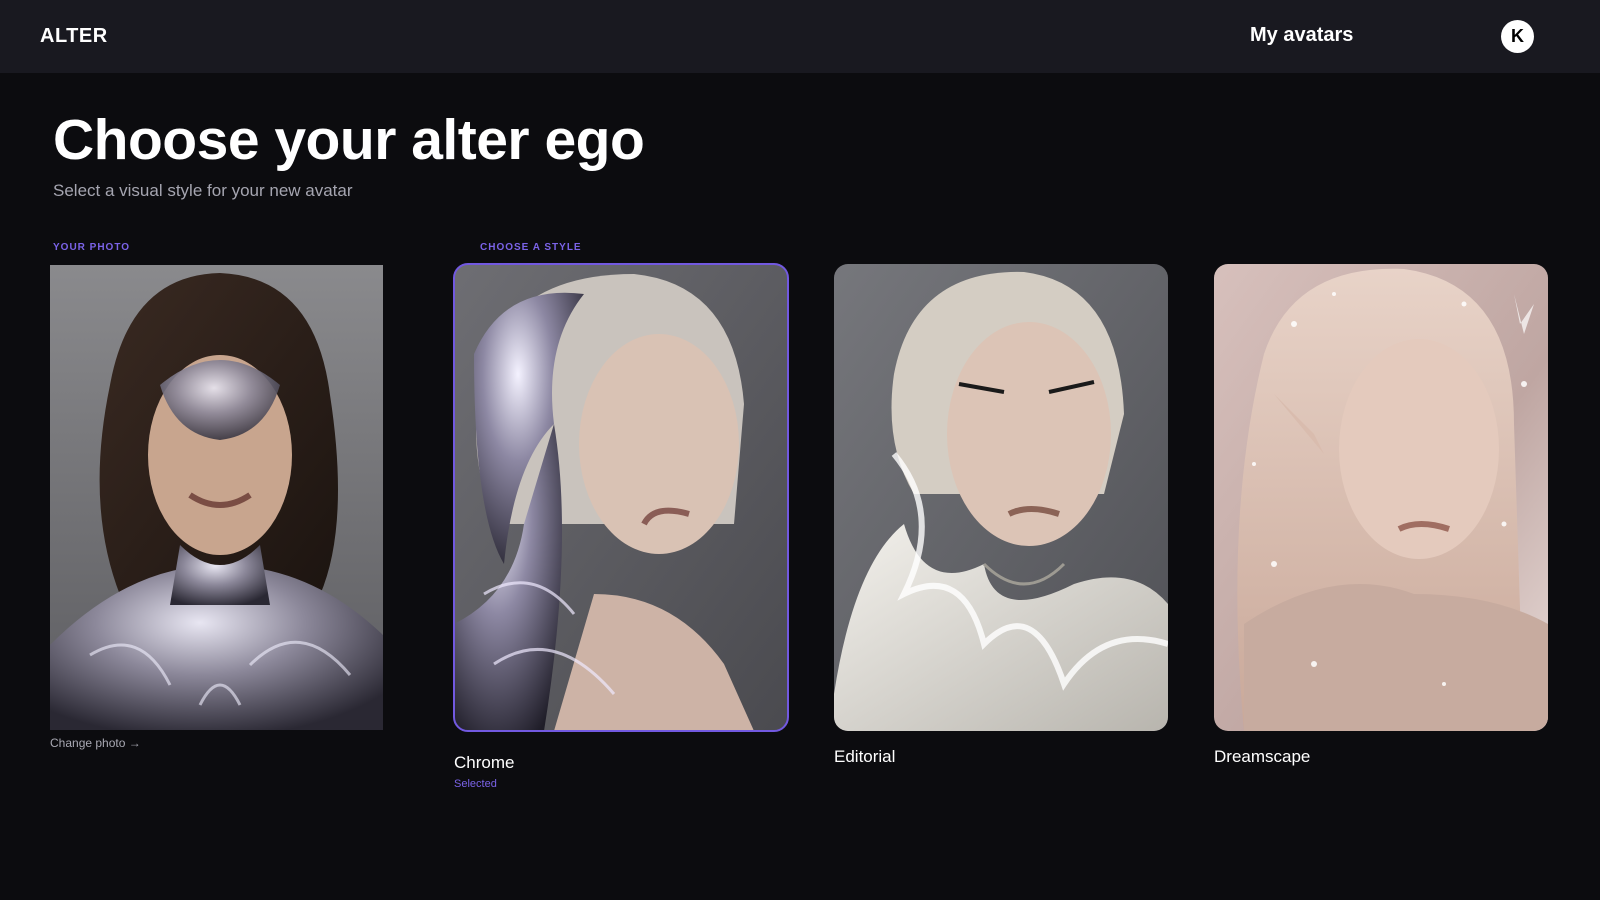  Describe the element at coordinates (621, 497) in the screenshot. I see `style-card-chrome` at that location.